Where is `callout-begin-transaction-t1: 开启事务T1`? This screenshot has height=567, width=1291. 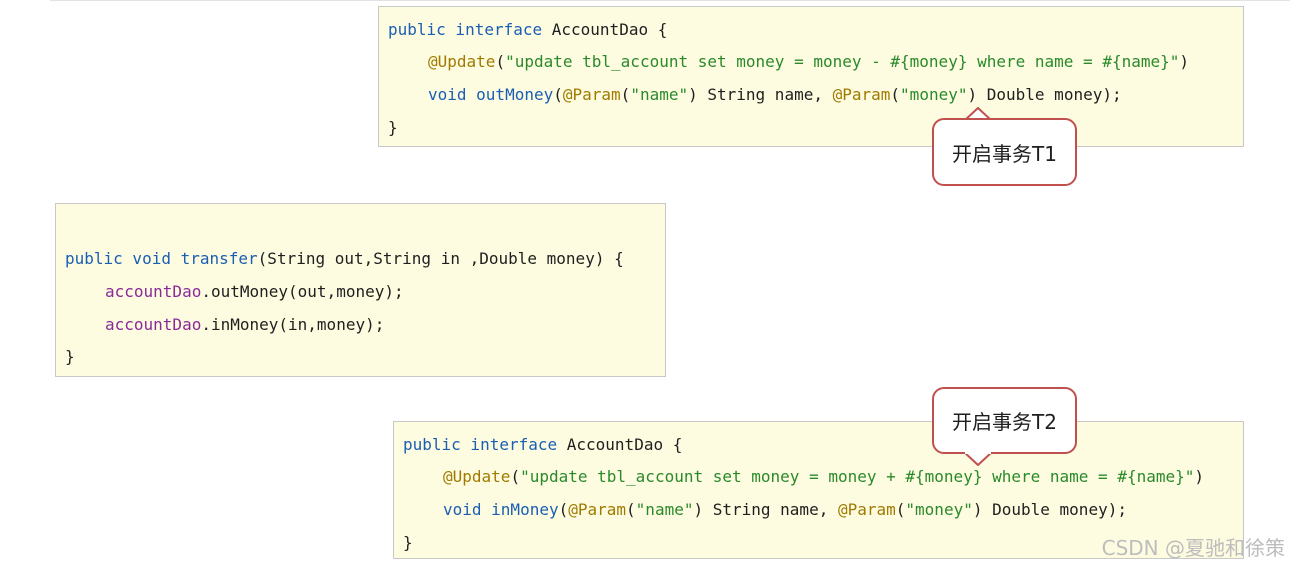
callout-begin-transaction-t1: 开启事务T1 is located at coordinates (1004, 152).